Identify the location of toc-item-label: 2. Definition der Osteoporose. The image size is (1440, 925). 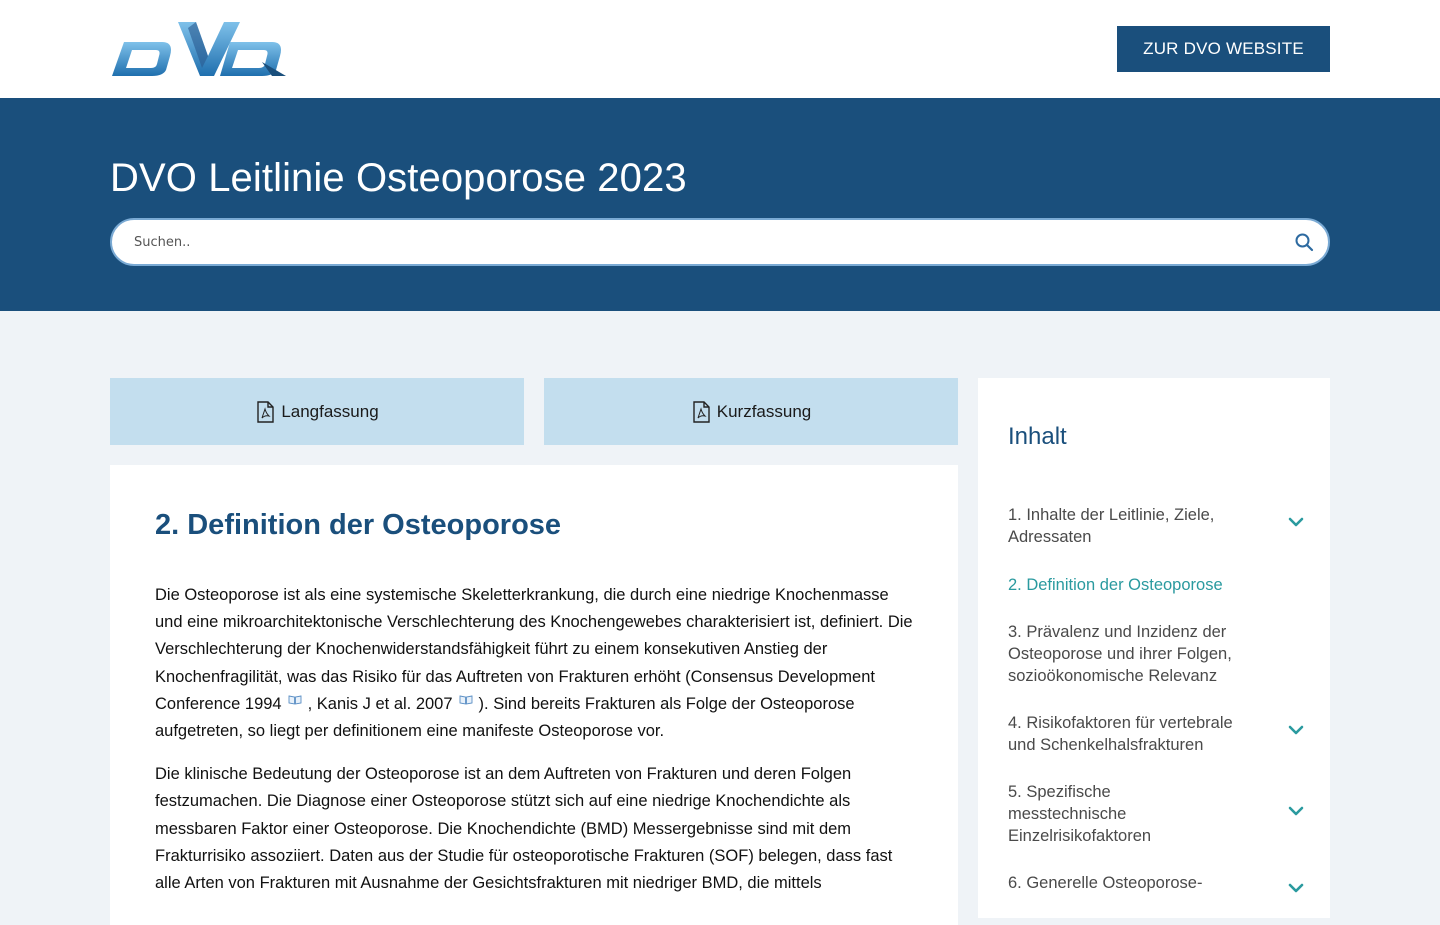
(1115, 585).